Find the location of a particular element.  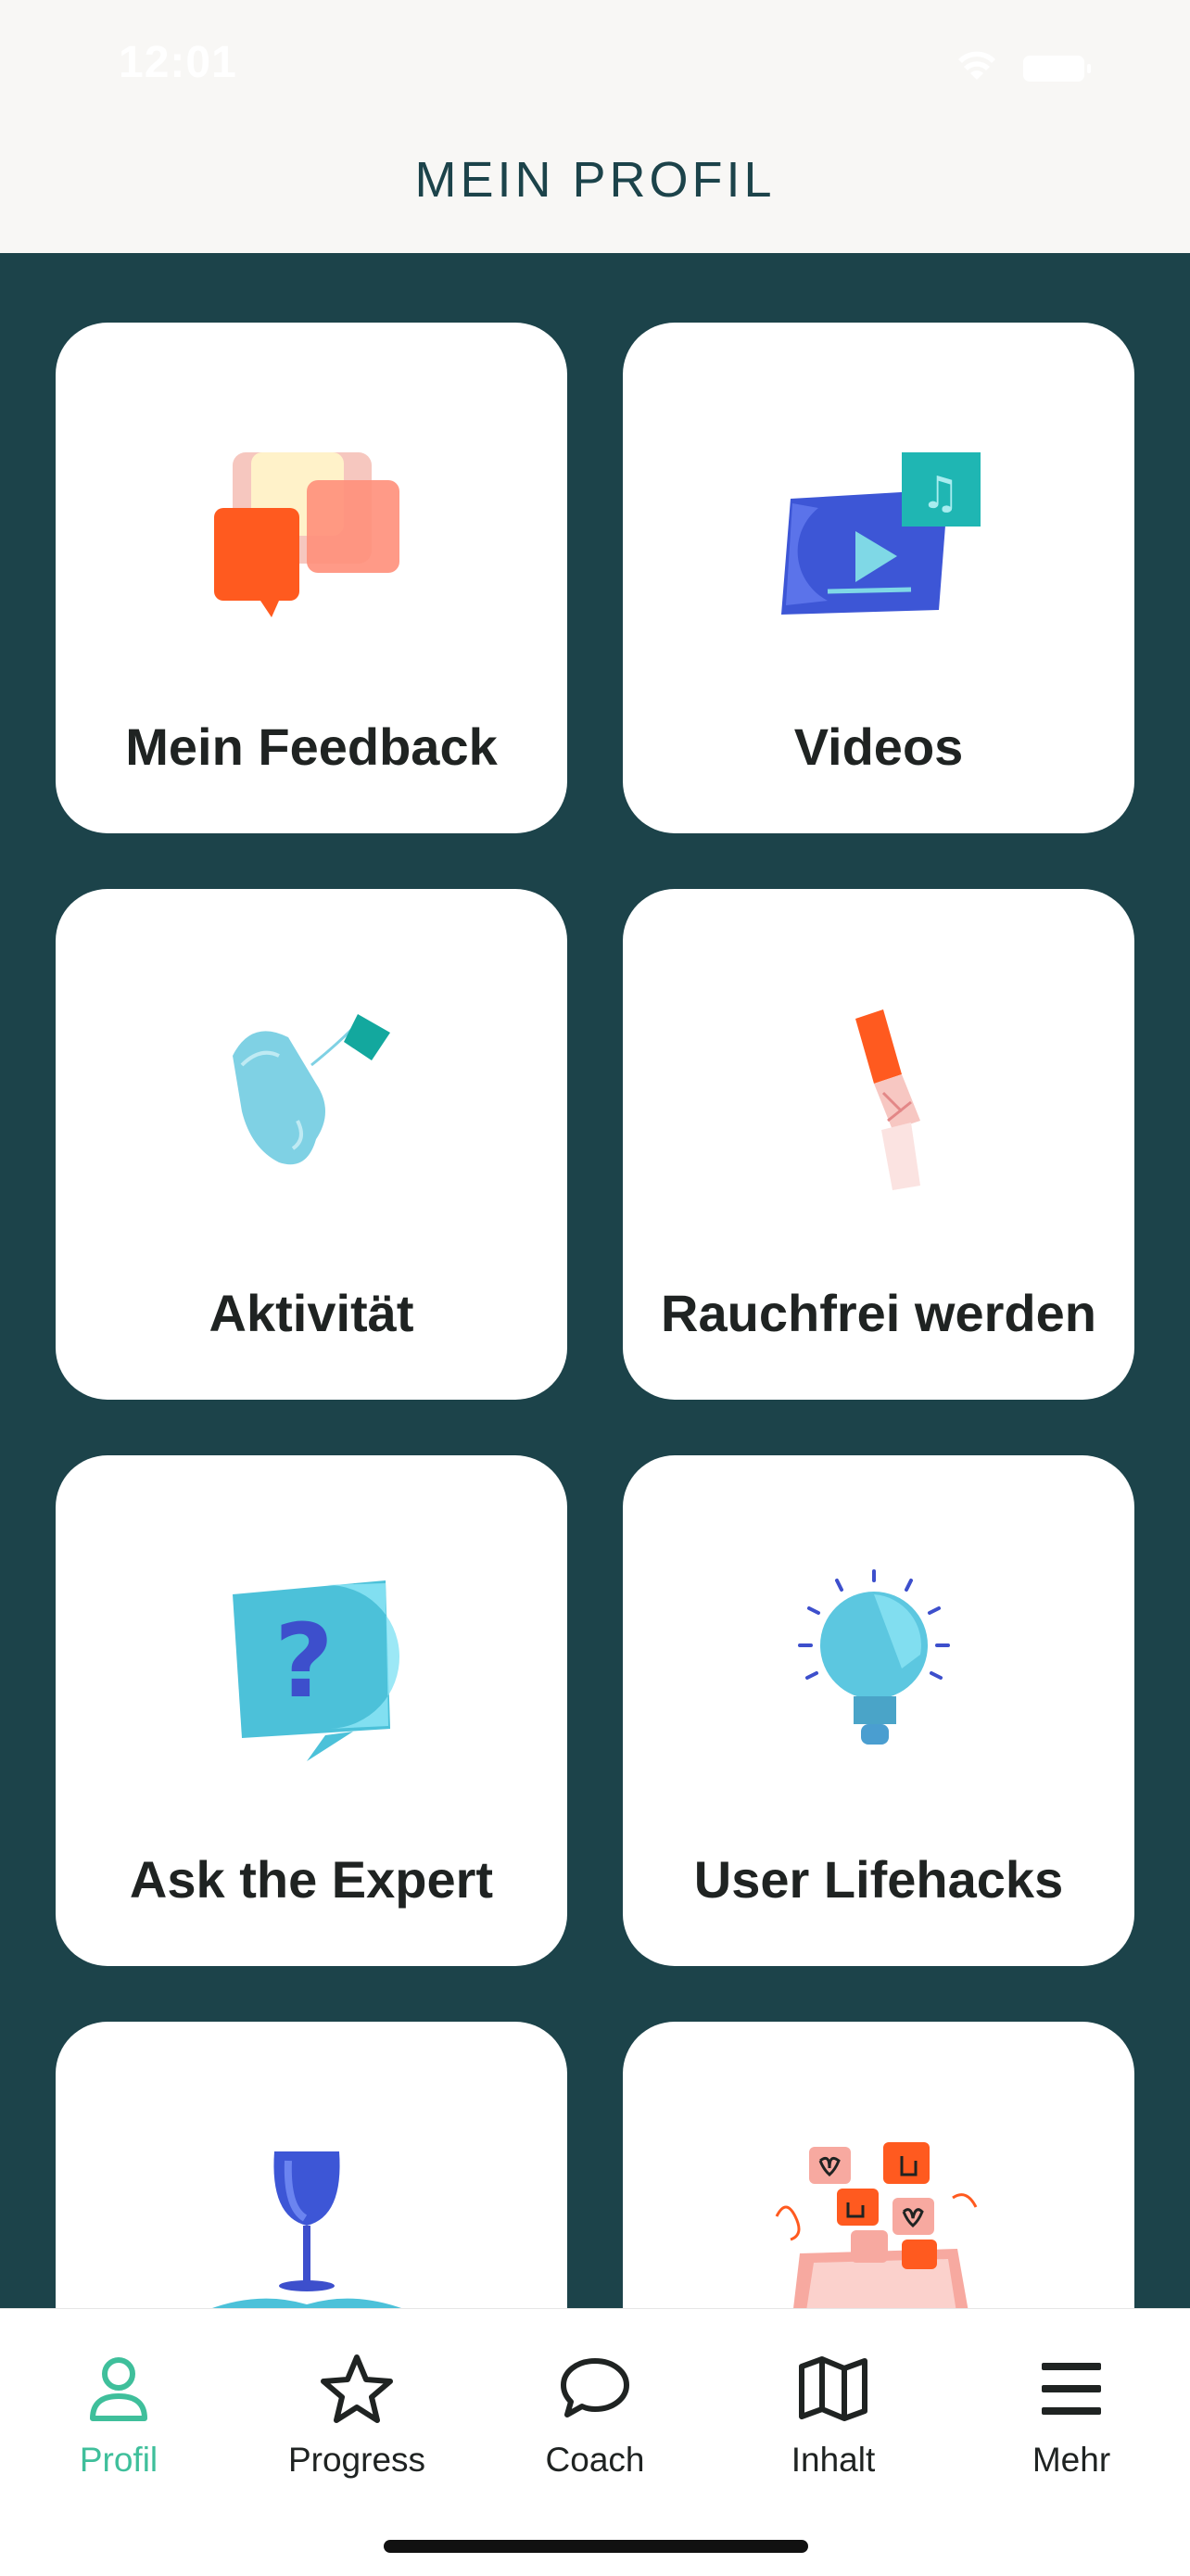

tab-mehr: Mehr is located at coordinates (1071, 2401).